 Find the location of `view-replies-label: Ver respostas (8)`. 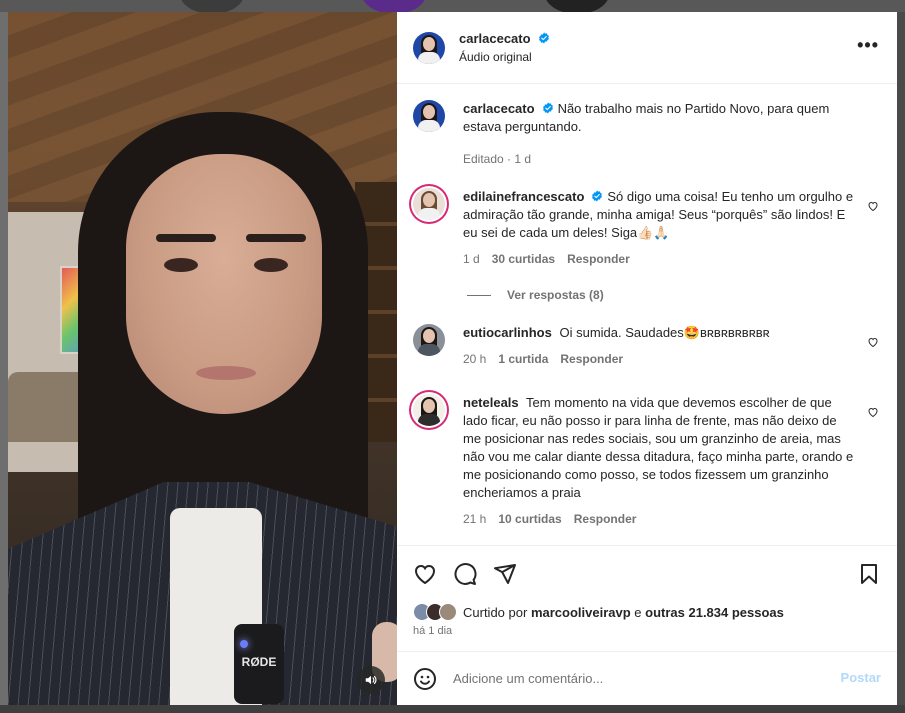

view-replies-label: Ver respostas (8) is located at coordinates (555, 295).